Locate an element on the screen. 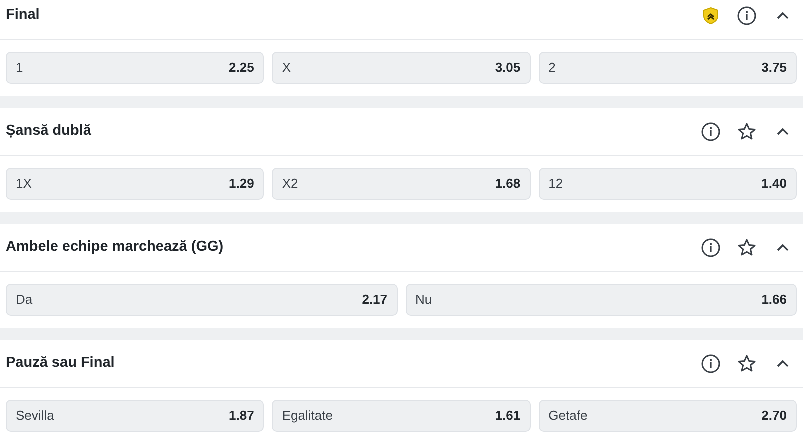 The height and width of the screenshot is (444, 803). market-title: Pauză sau Final is located at coordinates (61, 363).